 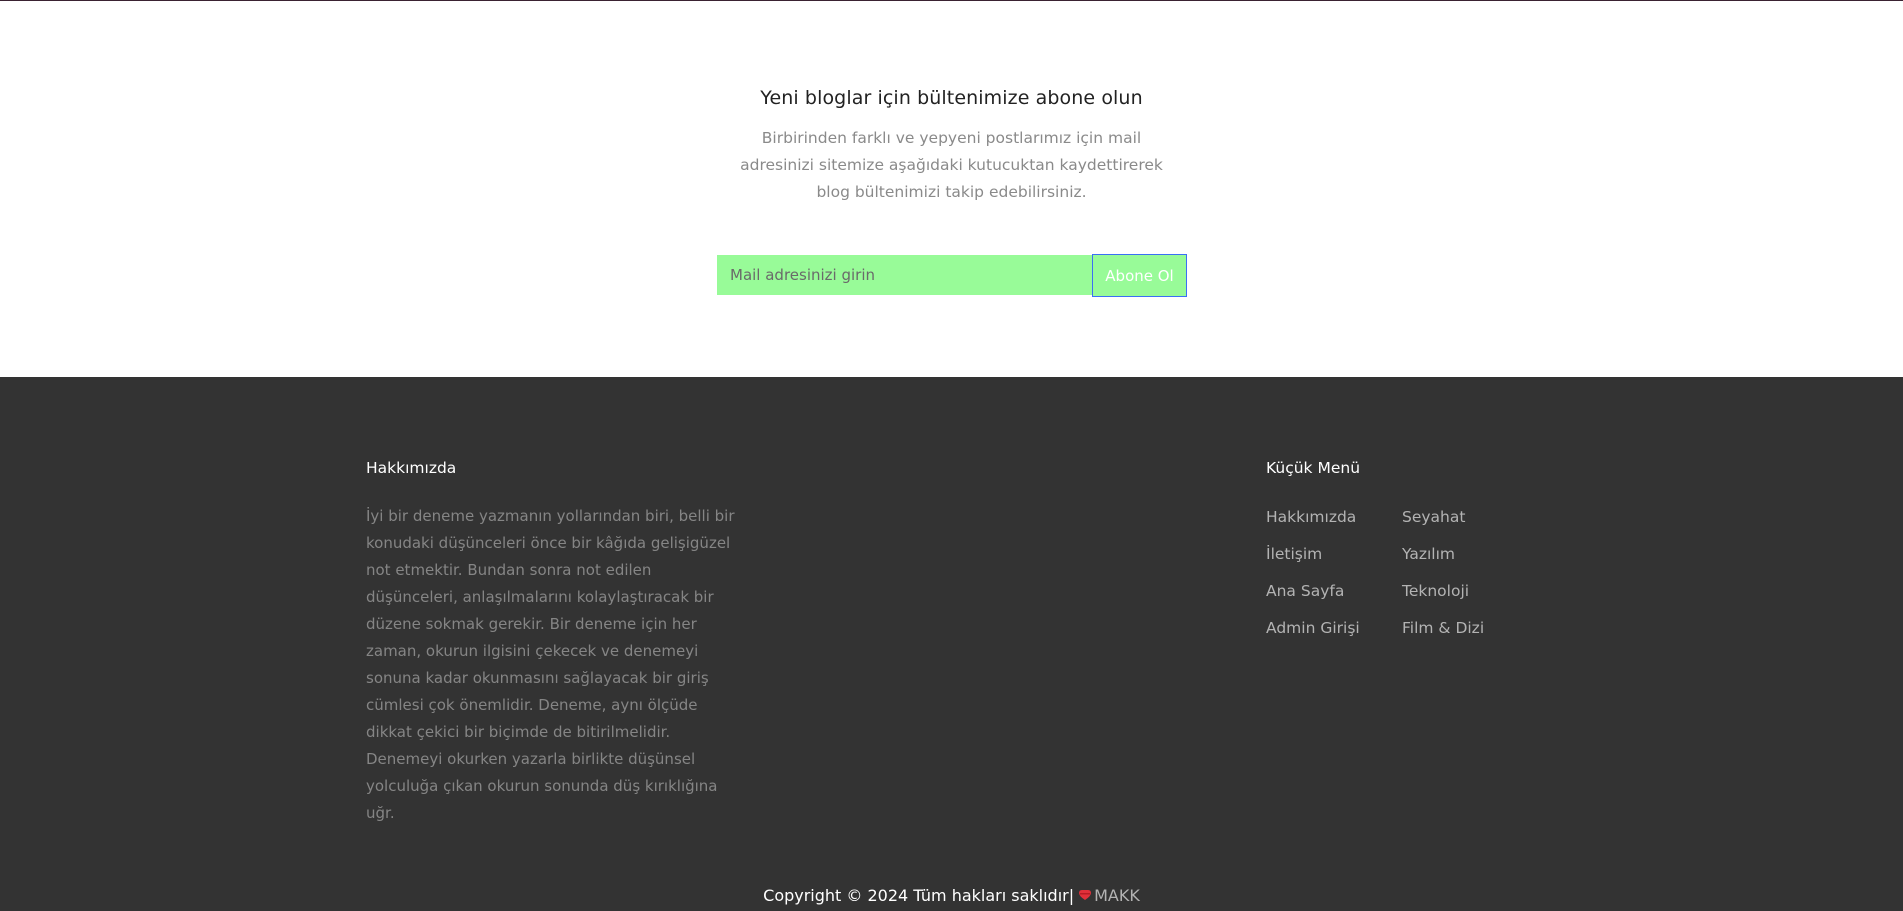 I want to click on menu-link-ana-sayfa: Ana Sayfa, so click(x=1305, y=591).